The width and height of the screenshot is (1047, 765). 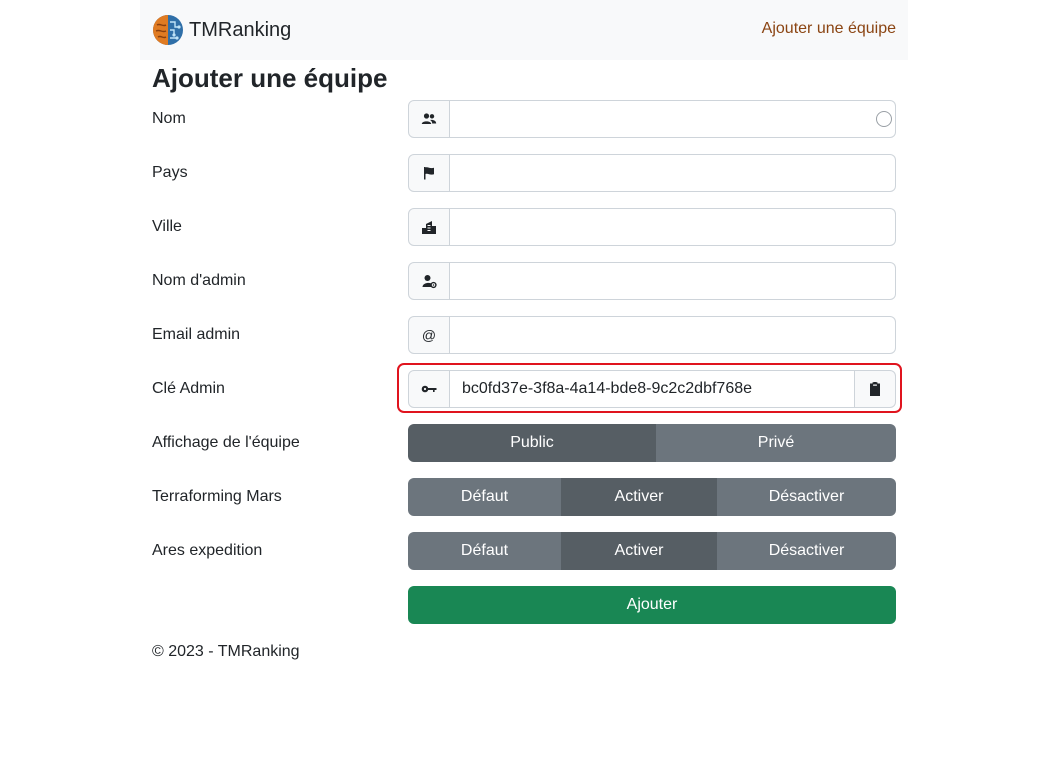 I want to click on terraforming-mars-toggle-group: Défaut Activer Désactiver, so click(x=652, y=497).